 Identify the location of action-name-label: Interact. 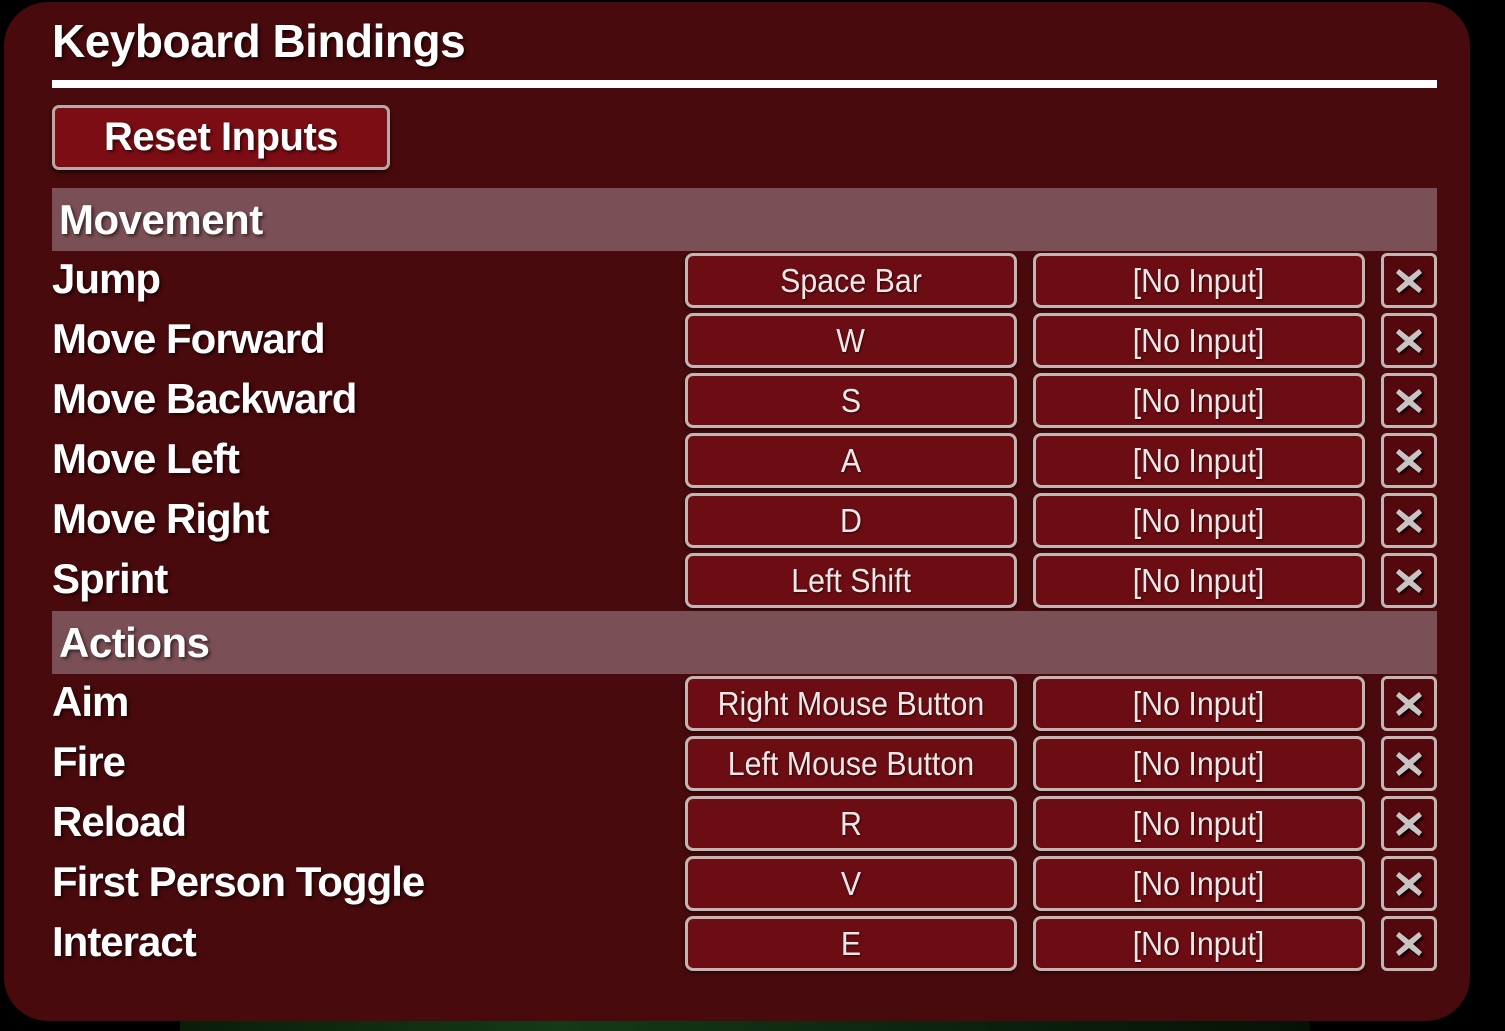
(124, 941).